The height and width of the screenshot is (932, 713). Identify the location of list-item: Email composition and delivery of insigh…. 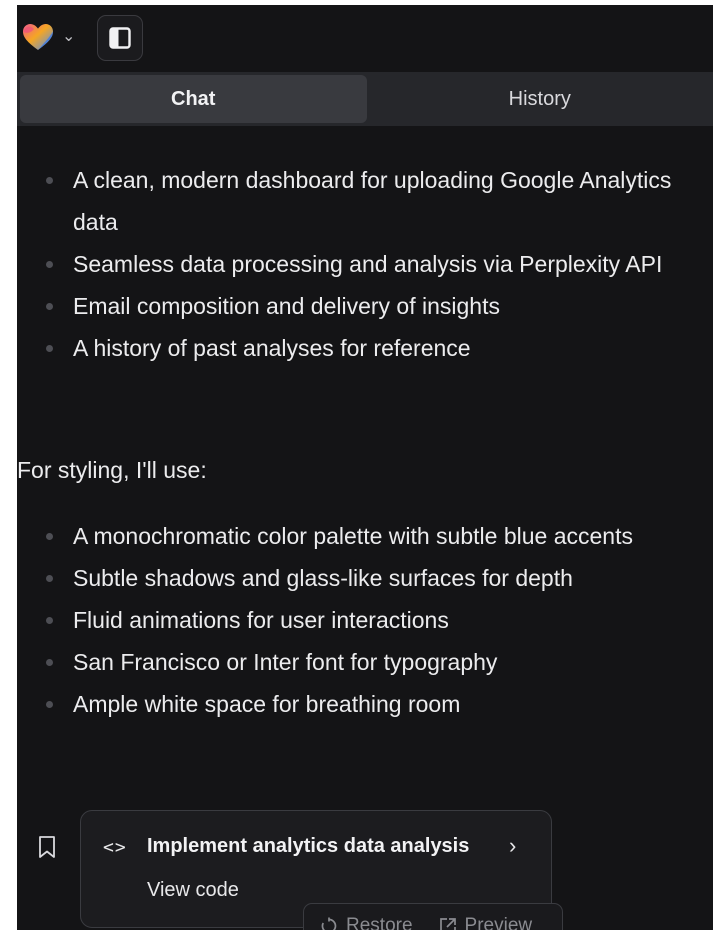
(362, 306).